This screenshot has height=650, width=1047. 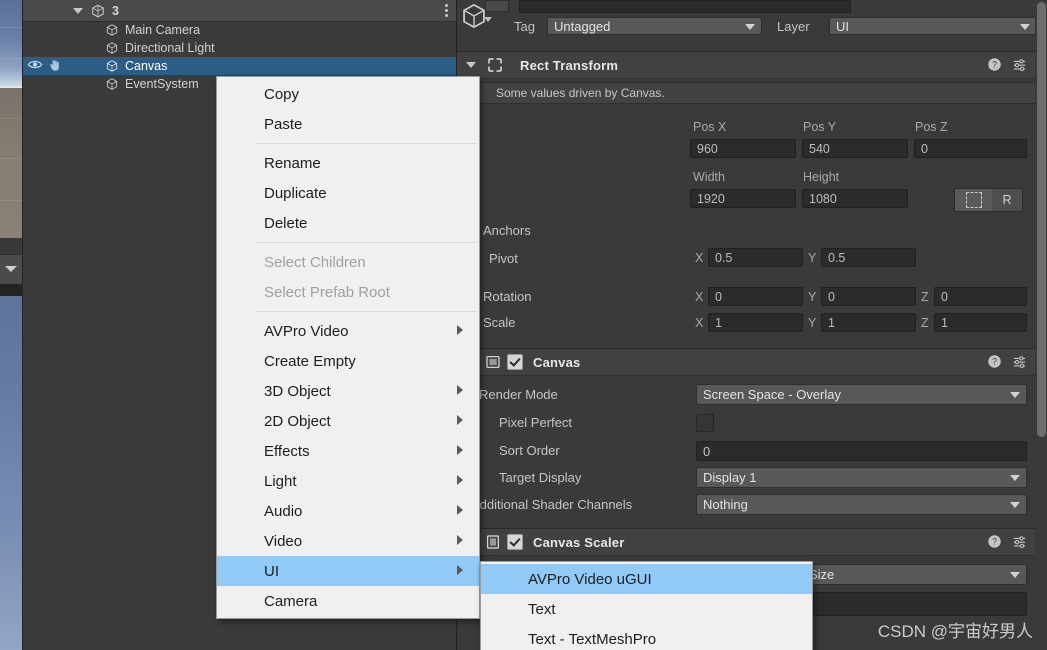 What do you see at coordinates (146, 66) in the screenshot?
I see `hierarchy-item-label: Canvas` at bounding box center [146, 66].